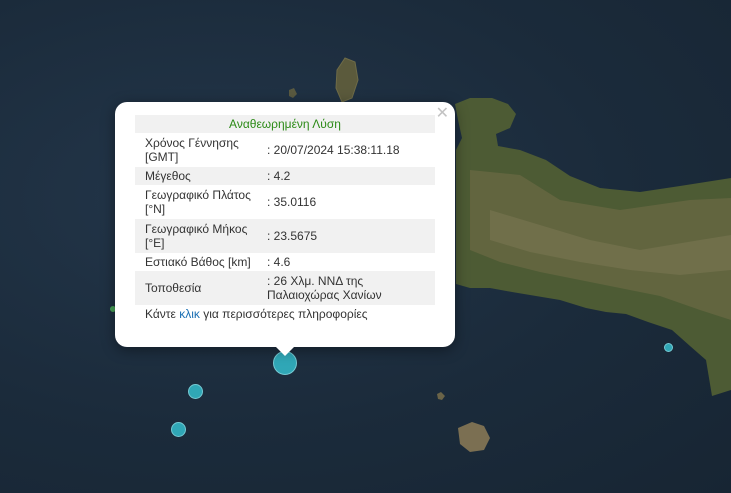 This screenshot has width=731, height=493. What do you see at coordinates (189, 314) in the screenshot?
I see `more-info-link: κλικ` at bounding box center [189, 314].